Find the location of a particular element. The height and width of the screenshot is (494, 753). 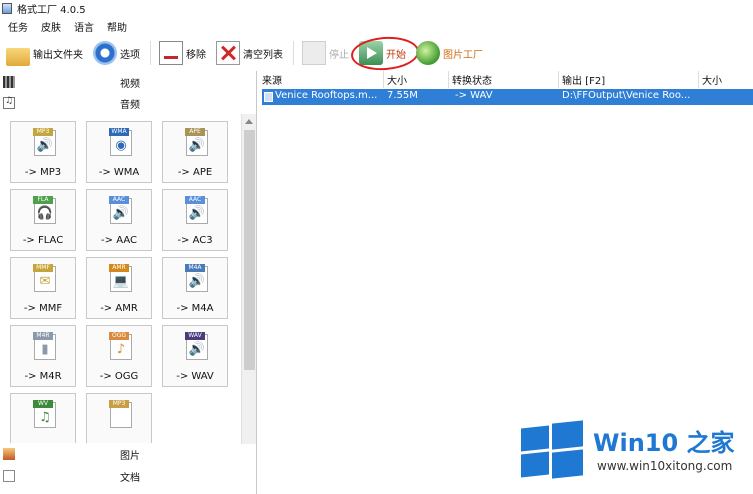

start-button: 开始 is located at coordinates (385, 53).